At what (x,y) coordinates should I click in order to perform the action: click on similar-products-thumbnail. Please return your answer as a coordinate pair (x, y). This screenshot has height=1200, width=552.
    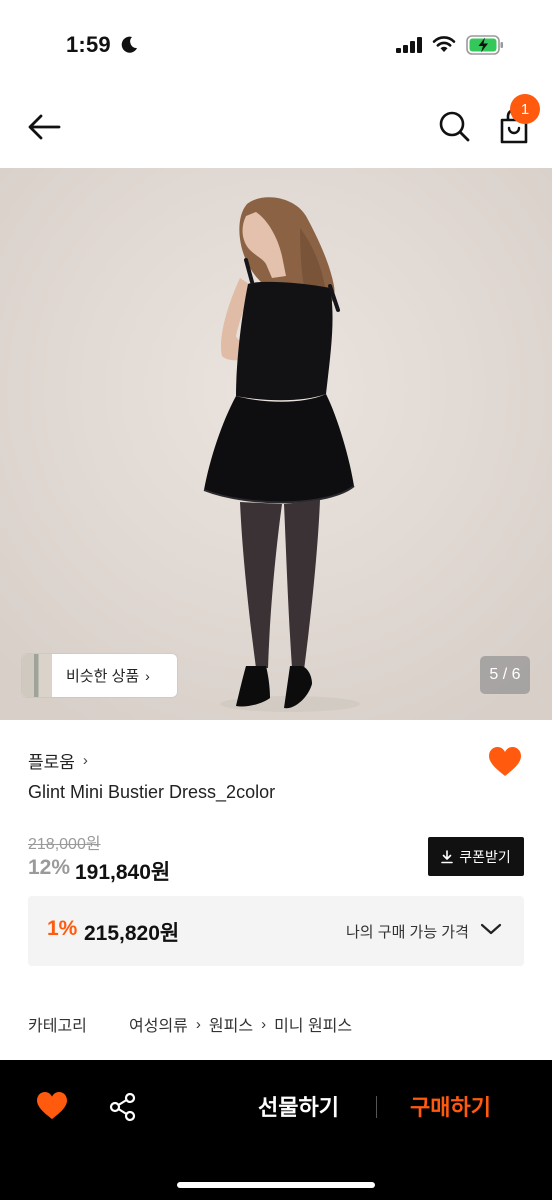
    Looking at the image, I should click on (37, 675).